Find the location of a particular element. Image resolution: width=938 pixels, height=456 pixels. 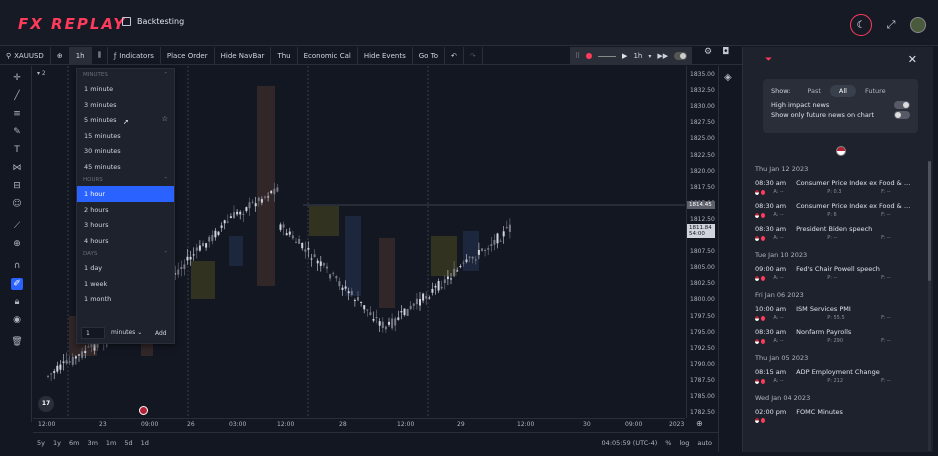

ruler-icon: ⟋ is located at coordinates (17, 226).